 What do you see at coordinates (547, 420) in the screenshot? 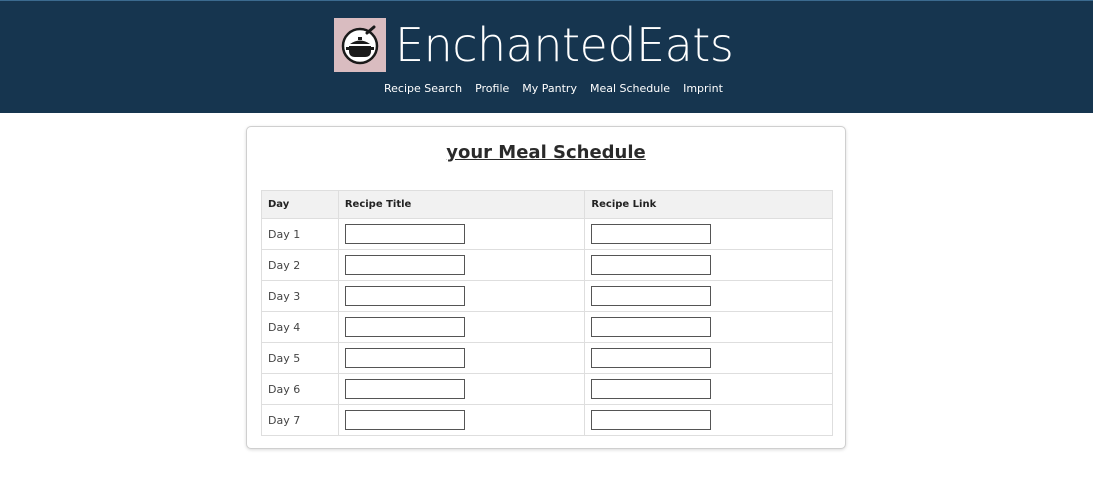
I see `table-row: Day 7` at bounding box center [547, 420].